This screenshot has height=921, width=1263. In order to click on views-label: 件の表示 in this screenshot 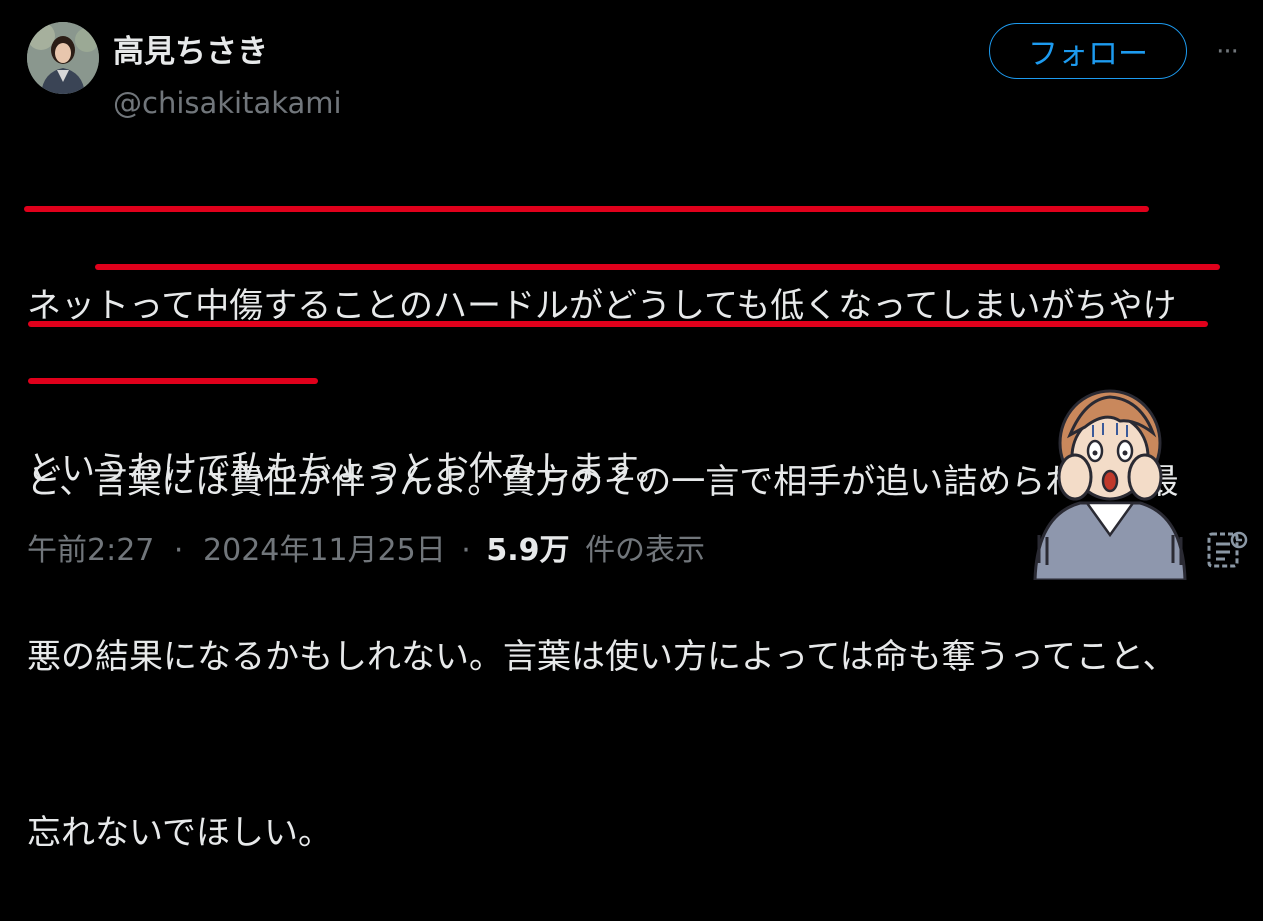, I will do `click(645, 550)`.